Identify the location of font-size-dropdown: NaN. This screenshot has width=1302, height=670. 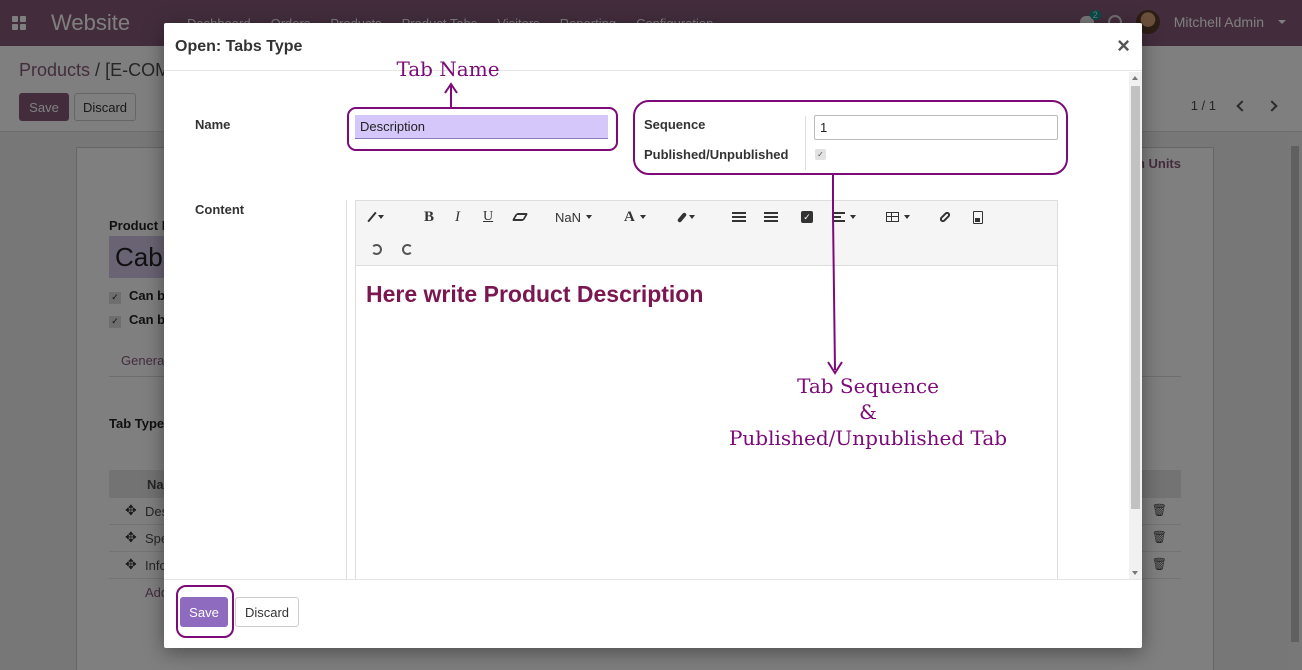
(574, 217).